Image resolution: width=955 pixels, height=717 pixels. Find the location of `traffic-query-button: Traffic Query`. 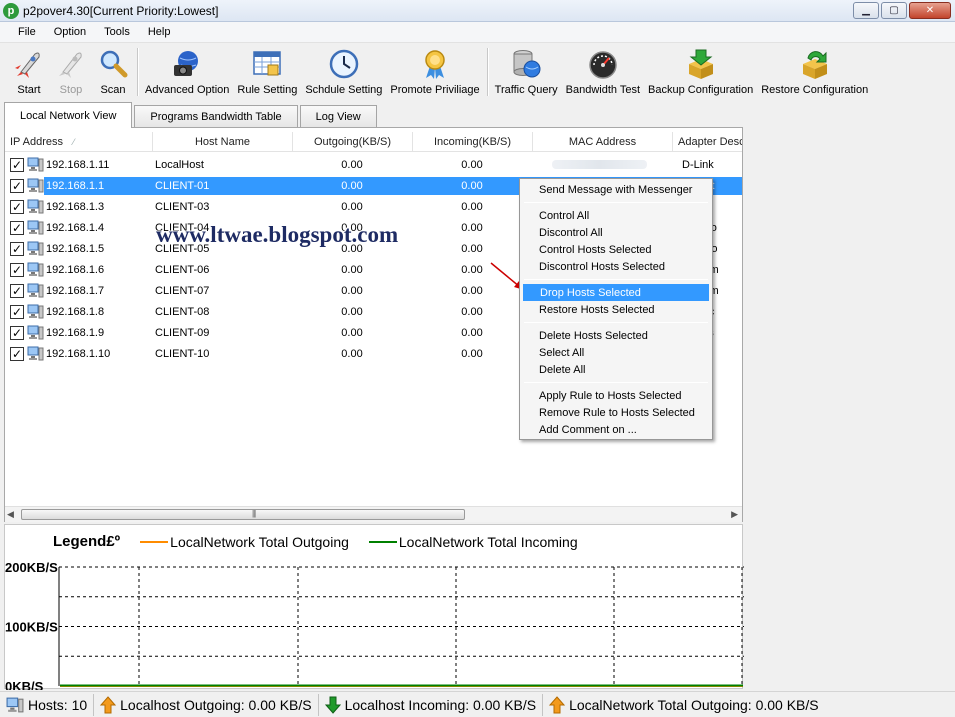

traffic-query-button: Traffic Query is located at coordinates (526, 70).